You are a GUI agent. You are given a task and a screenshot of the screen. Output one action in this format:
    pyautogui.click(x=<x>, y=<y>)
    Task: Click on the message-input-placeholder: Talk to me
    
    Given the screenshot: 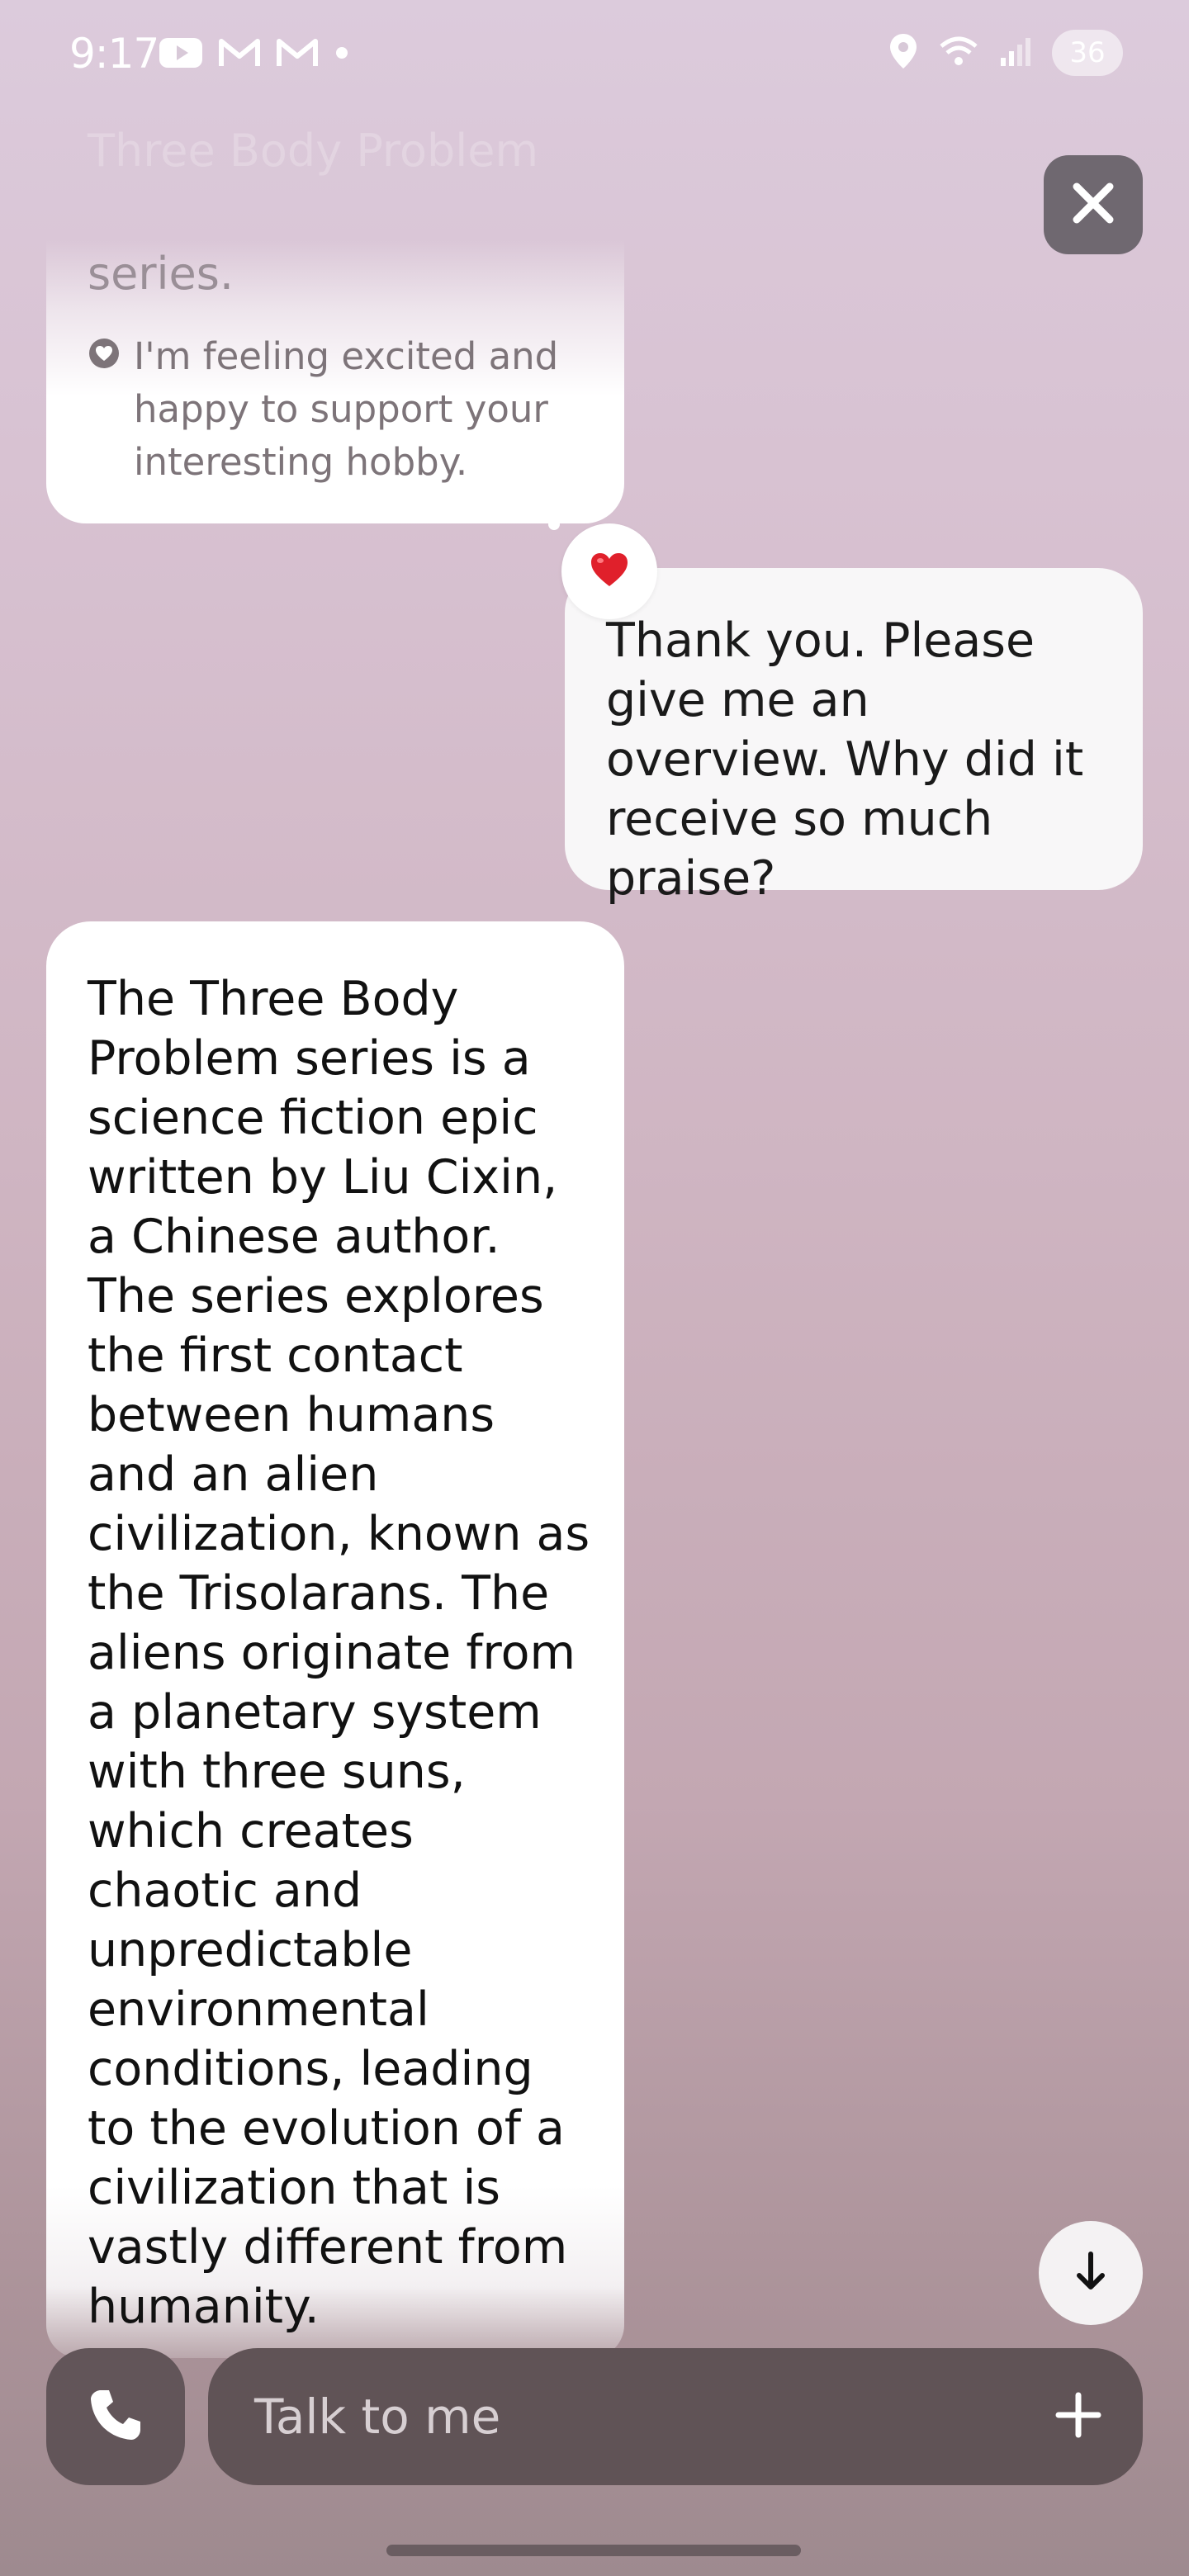 What is the action you would take?
    pyautogui.click(x=377, y=2417)
    